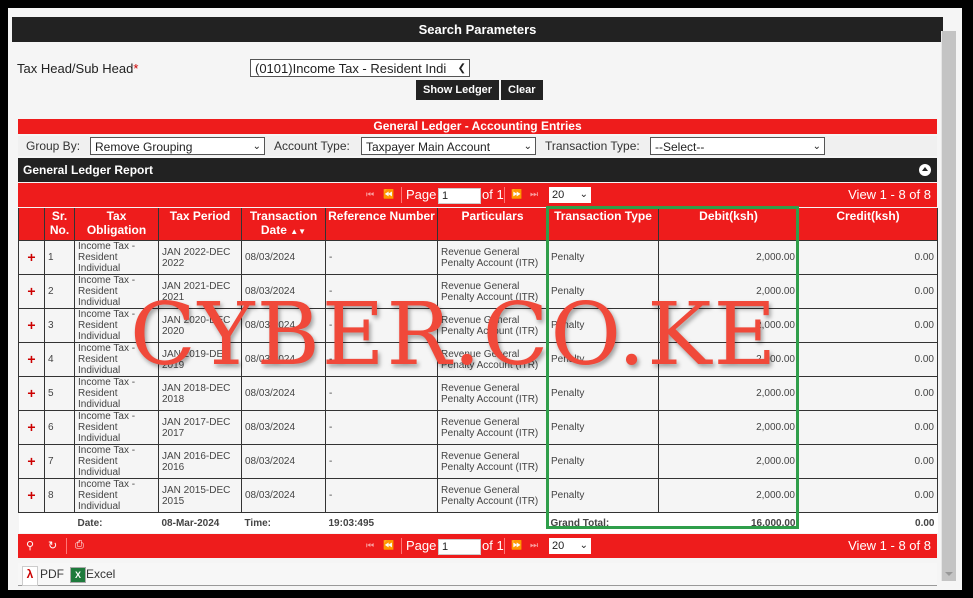 The height and width of the screenshot is (598, 973). I want to click on cell-sr-no: 8, so click(59, 495).